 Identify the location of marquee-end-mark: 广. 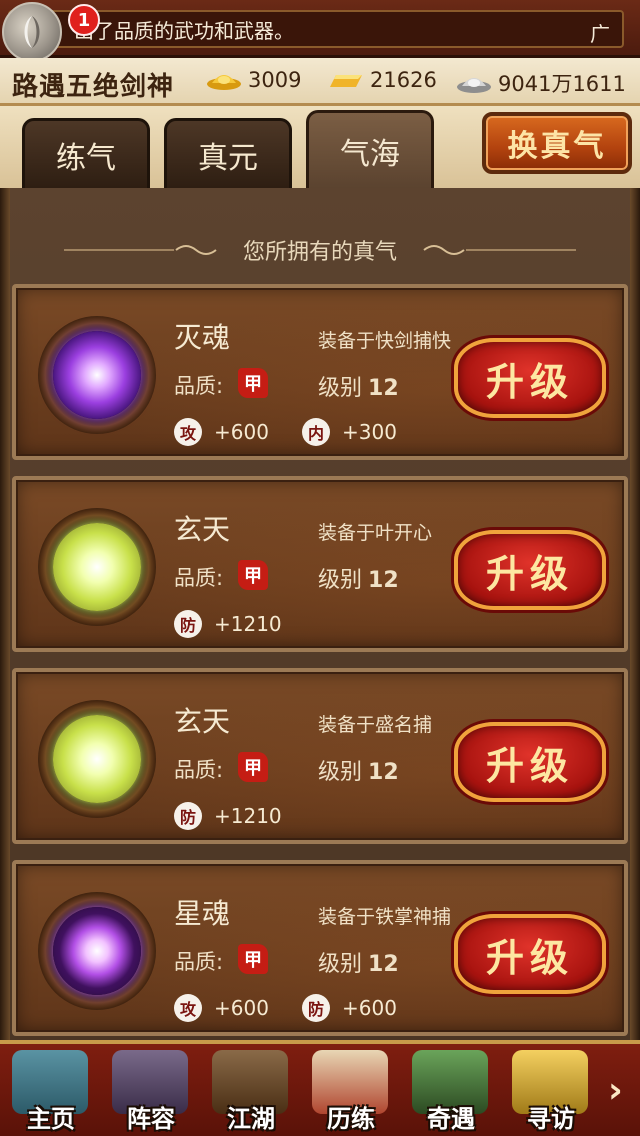
(600, 34).